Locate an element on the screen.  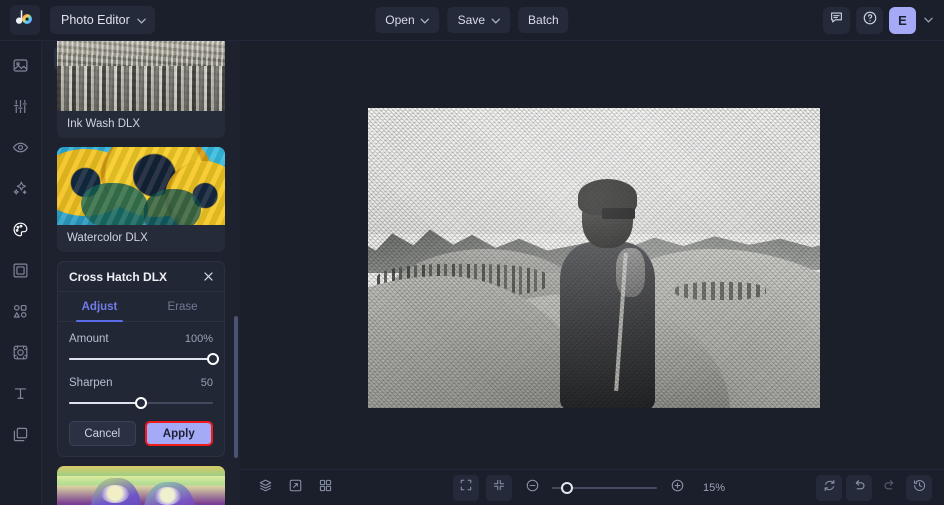
apply-button: Apply is located at coordinates (178, 433).